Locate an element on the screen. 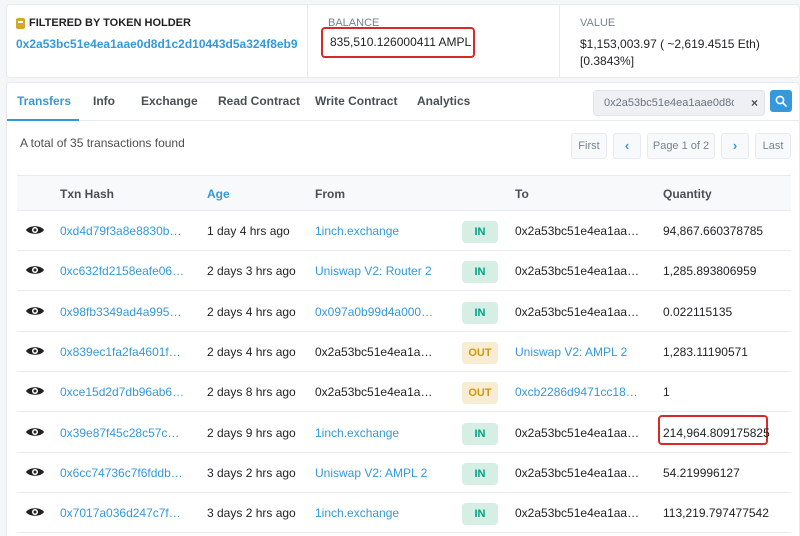 This screenshot has width=800, height=536. header-to: To is located at coordinates (522, 194).